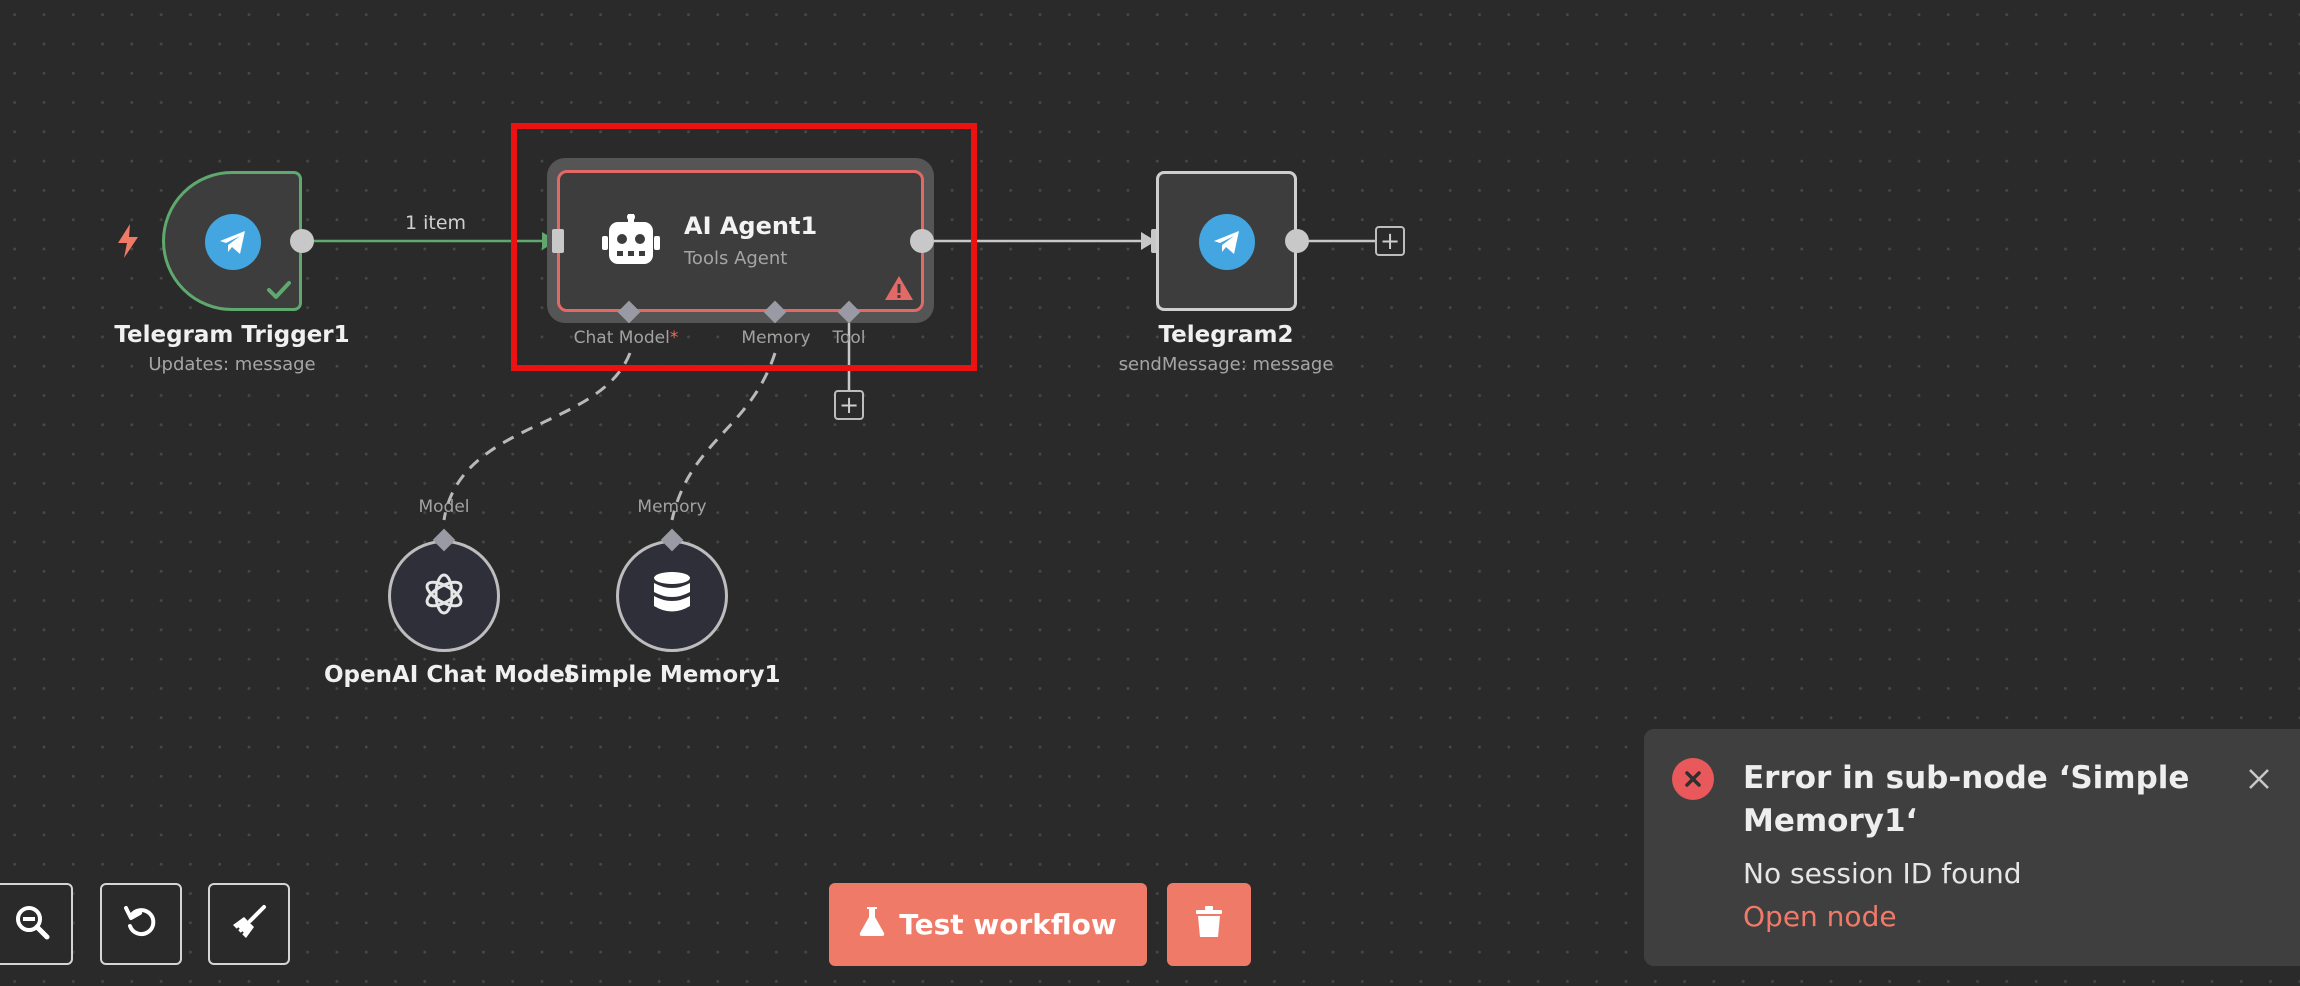  What do you see at coordinates (279, 292) in the screenshot?
I see `check-icon` at bounding box center [279, 292].